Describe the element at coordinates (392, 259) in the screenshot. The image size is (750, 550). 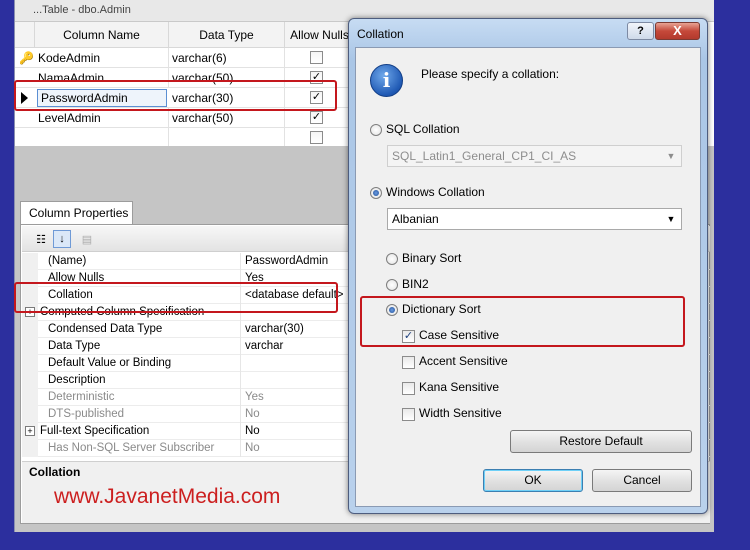
I see `binary-sort-radio` at that location.